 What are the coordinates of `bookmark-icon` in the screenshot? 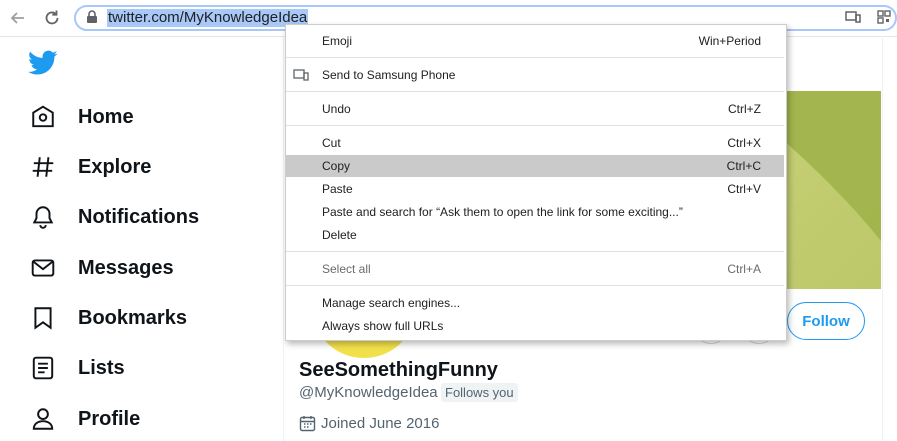 It's located at (43, 318).